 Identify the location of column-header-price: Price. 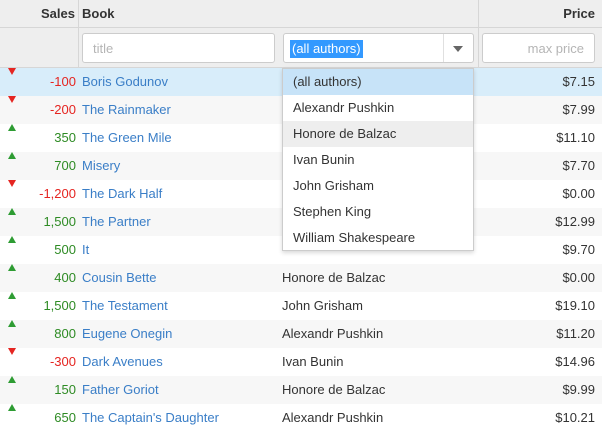
(536, 14).